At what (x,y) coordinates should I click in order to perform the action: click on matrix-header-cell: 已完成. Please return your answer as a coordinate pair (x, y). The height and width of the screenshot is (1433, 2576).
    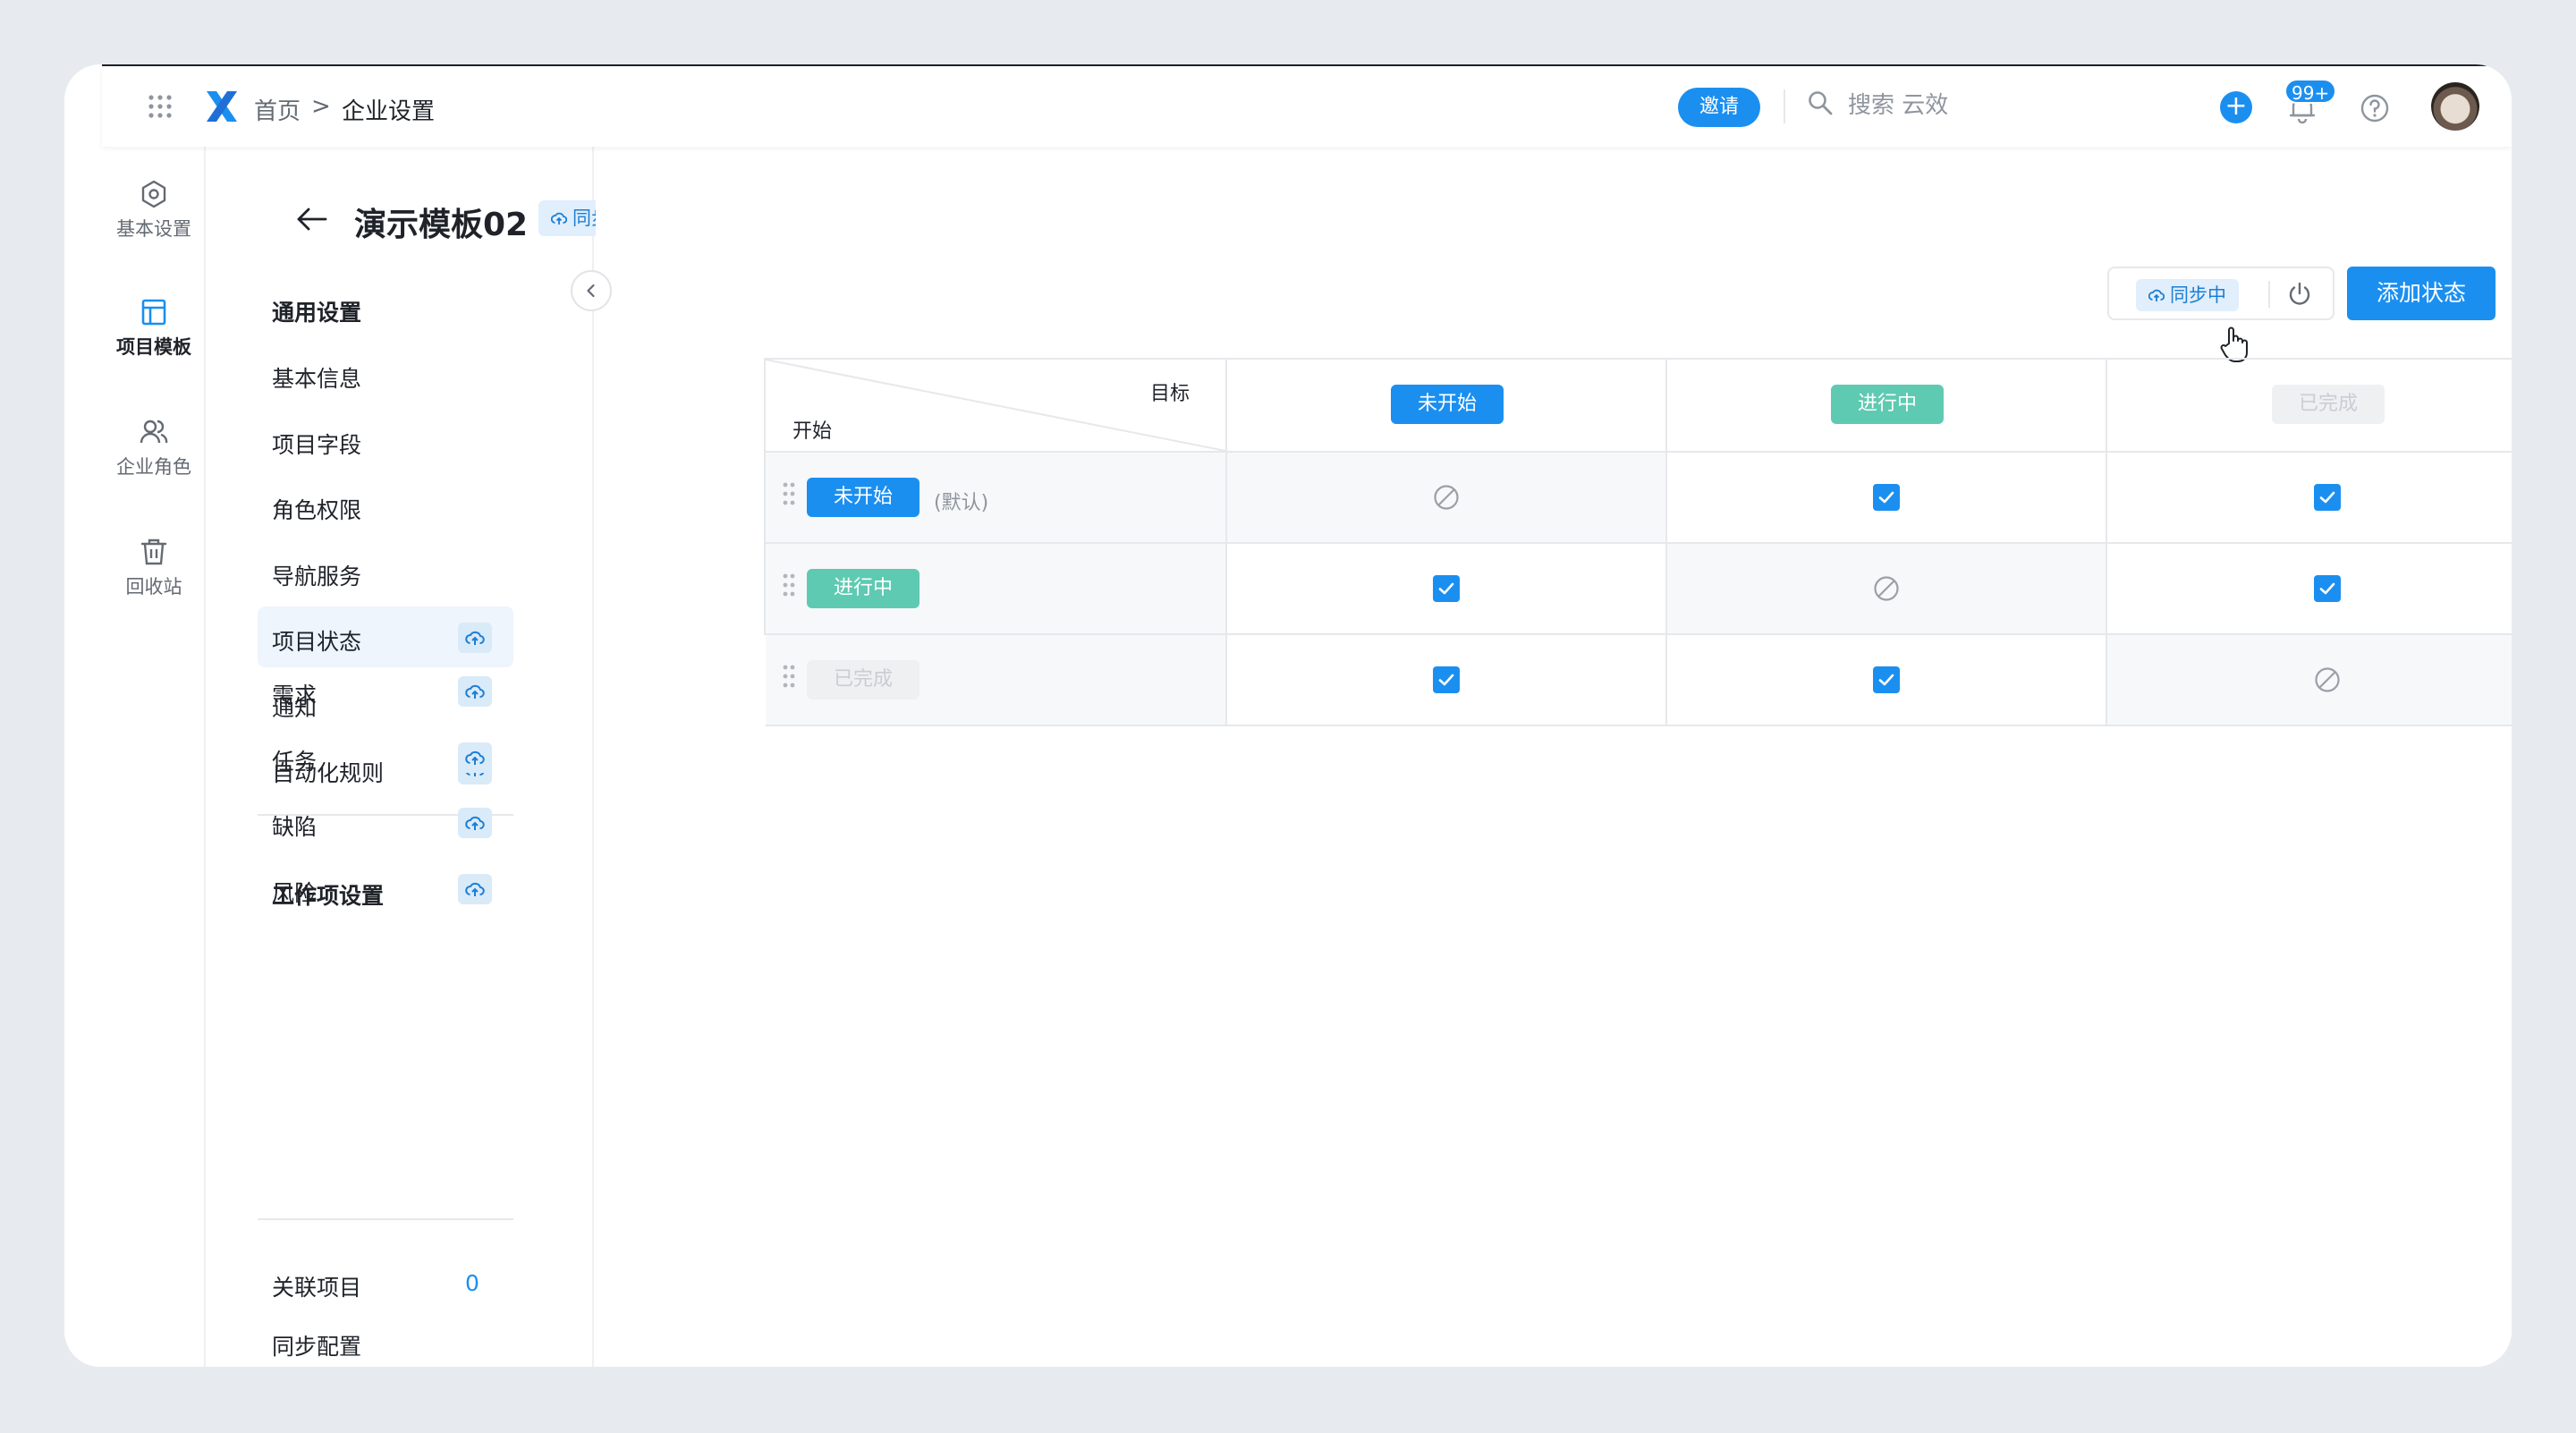
    Looking at the image, I should click on (2309, 406).